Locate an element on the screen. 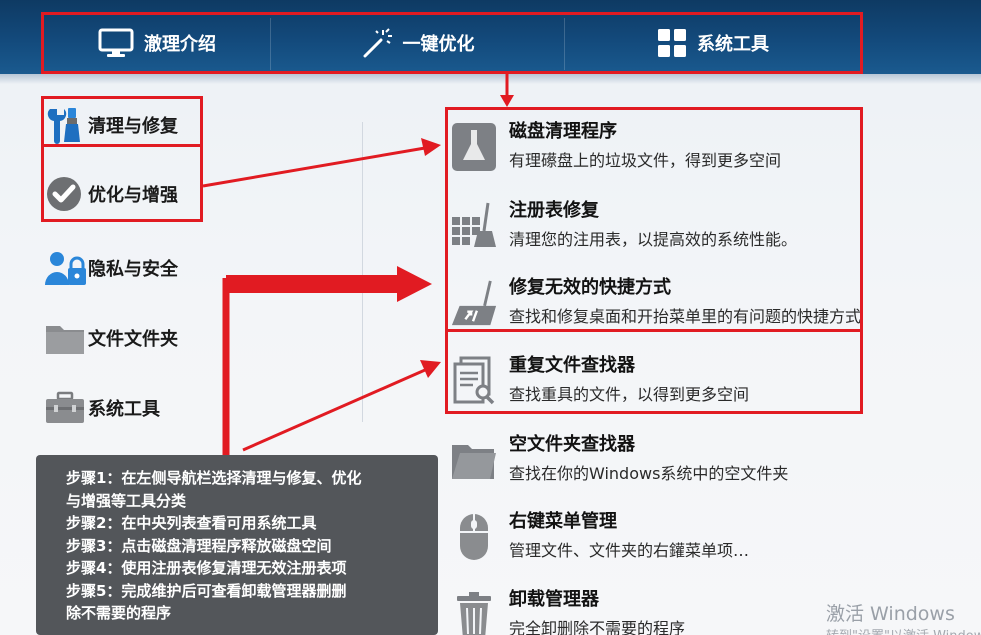 This screenshot has width=981, height=635. tool-duplicate-file-finder: 重复文件查找器 查找重具的文件，以得到更多空间 is located at coordinates (685, 382).